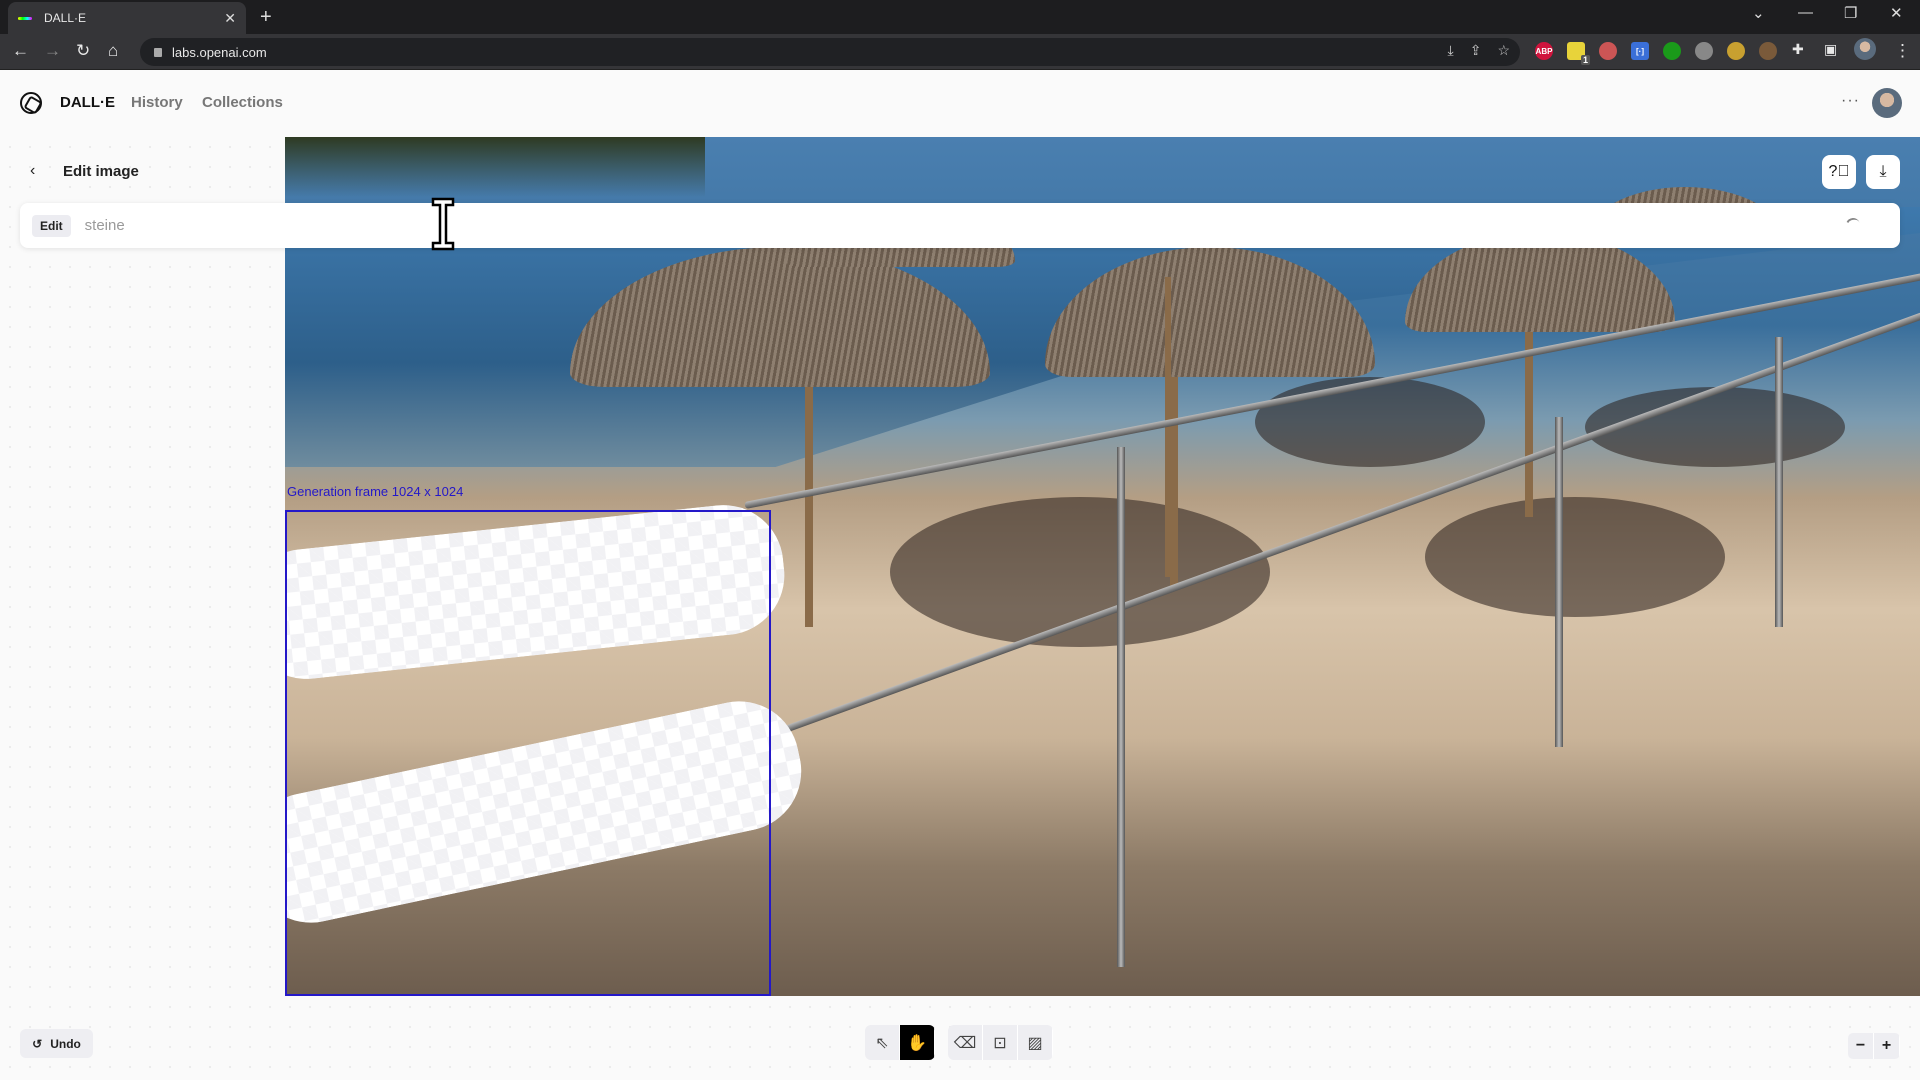 The height and width of the screenshot is (1080, 1920). I want to click on pan-tool-button: ✋, so click(917, 1042).